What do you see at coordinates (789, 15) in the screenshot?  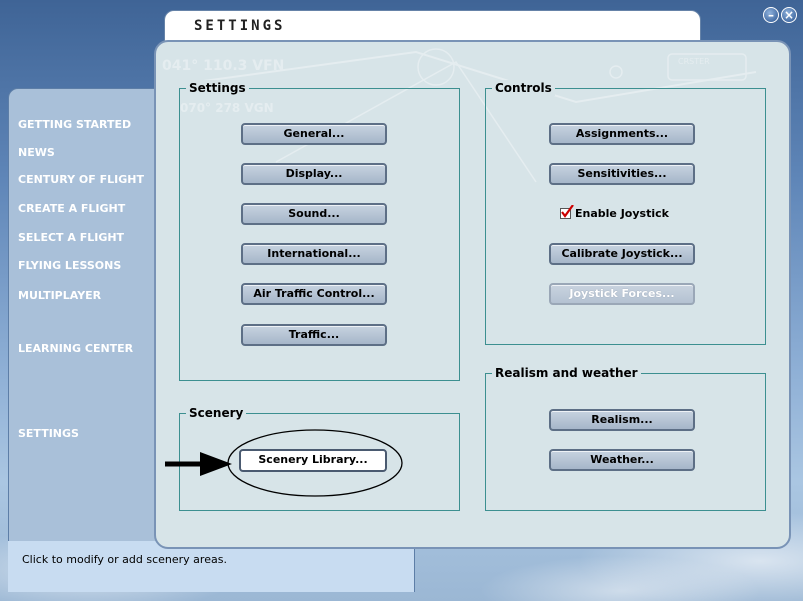 I see `close-button: ×` at bounding box center [789, 15].